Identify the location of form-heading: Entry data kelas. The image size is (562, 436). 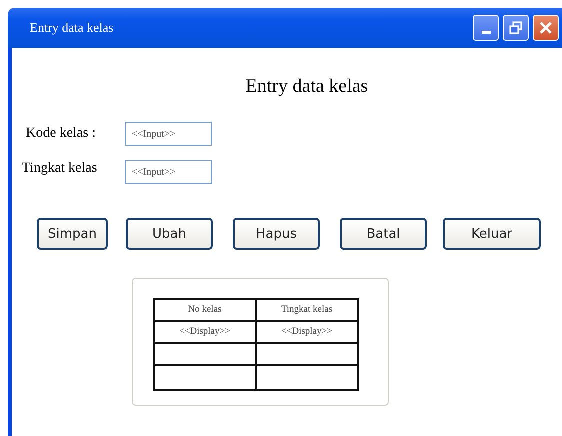
(307, 87).